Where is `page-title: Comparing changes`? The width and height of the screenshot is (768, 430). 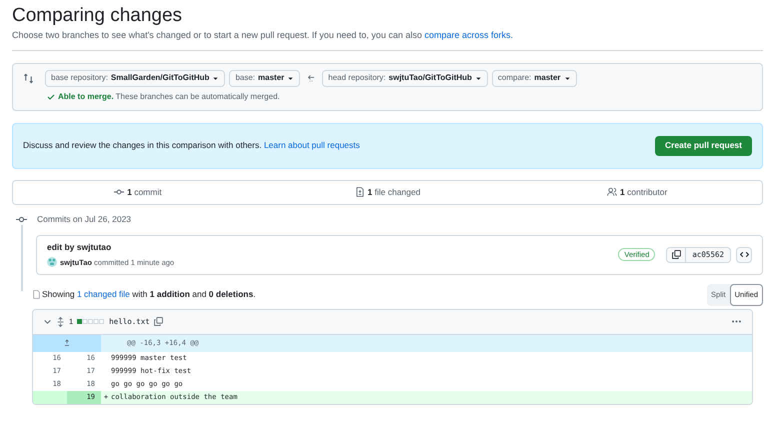 page-title: Comparing changes is located at coordinates (98, 16).